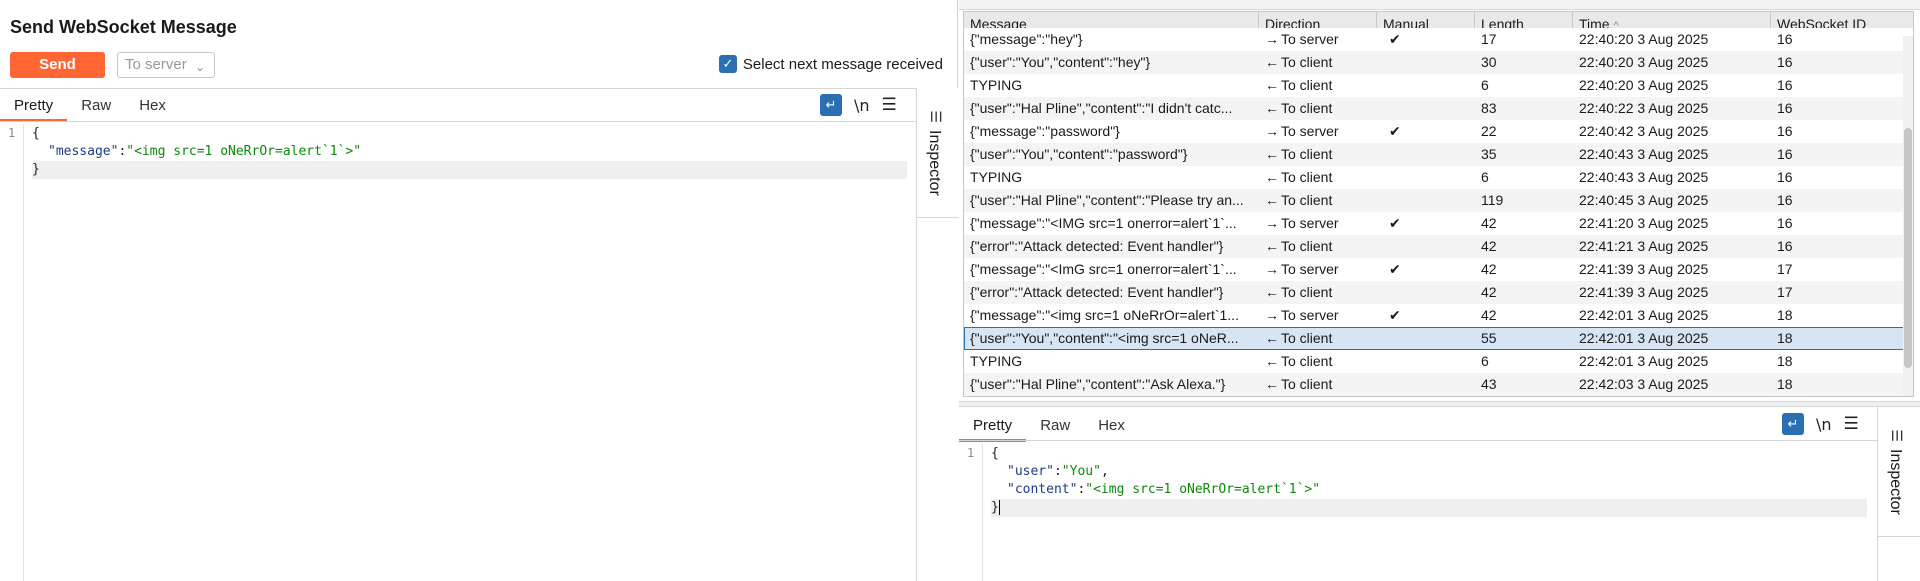 This screenshot has height=581, width=1920. Describe the element at coordinates (1644, 62) in the screenshot. I see `cell-time: 22:40:20 3 Aug 2025` at that location.